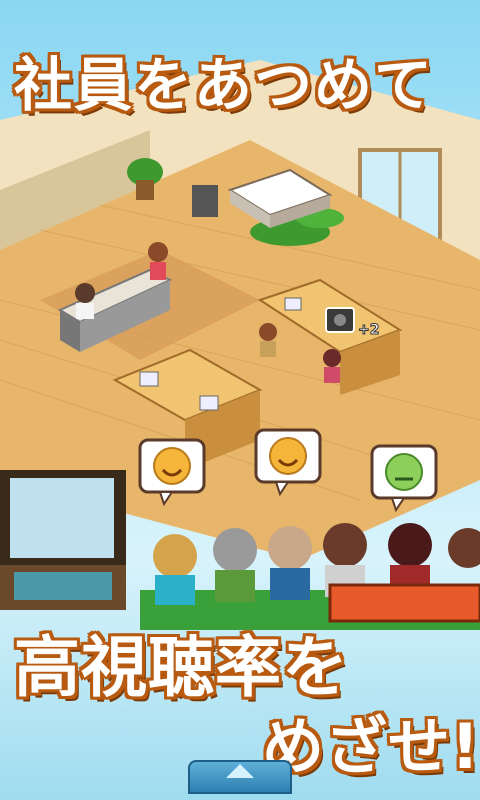 This screenshot has width=480, height=800. What do you see at coordinates (371, 746) in the screenshot?
I see `headline-bottom-line2: めざせ!!` at bounding box center [371, 746].